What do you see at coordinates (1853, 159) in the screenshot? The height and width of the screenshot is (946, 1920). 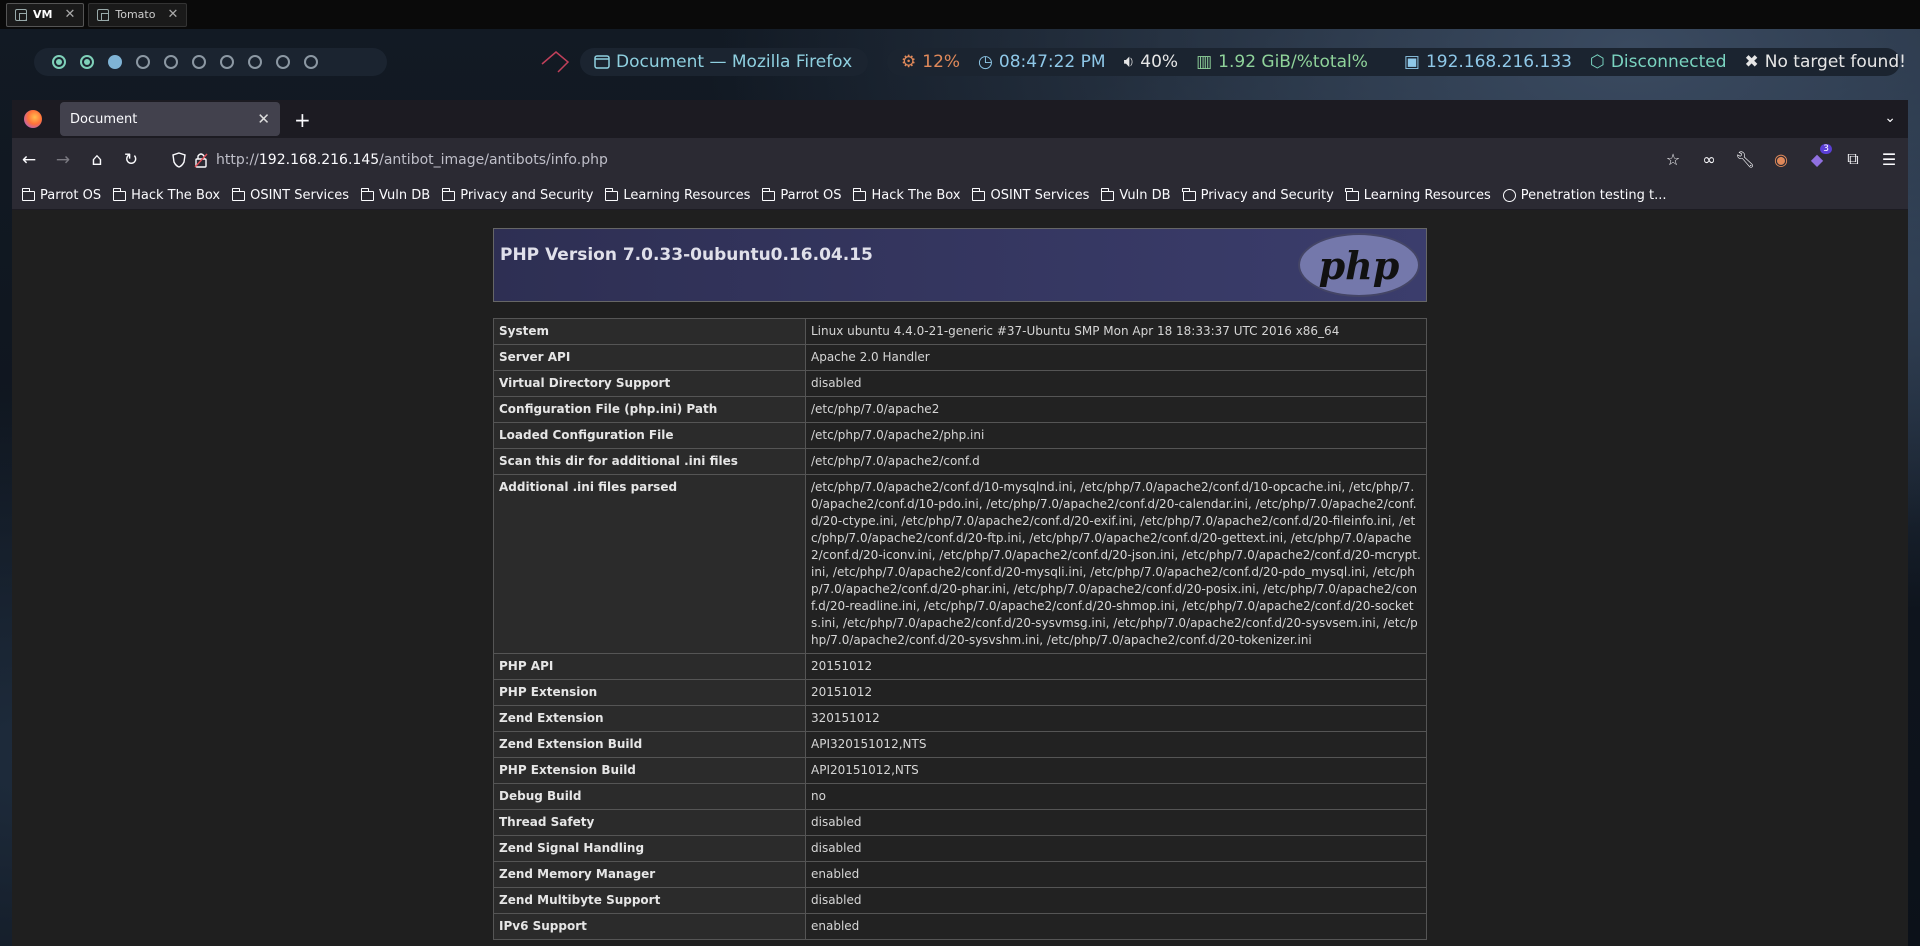 I see `extensions-puzzle-icon: ⧉` at bounding box center [1853, 159].